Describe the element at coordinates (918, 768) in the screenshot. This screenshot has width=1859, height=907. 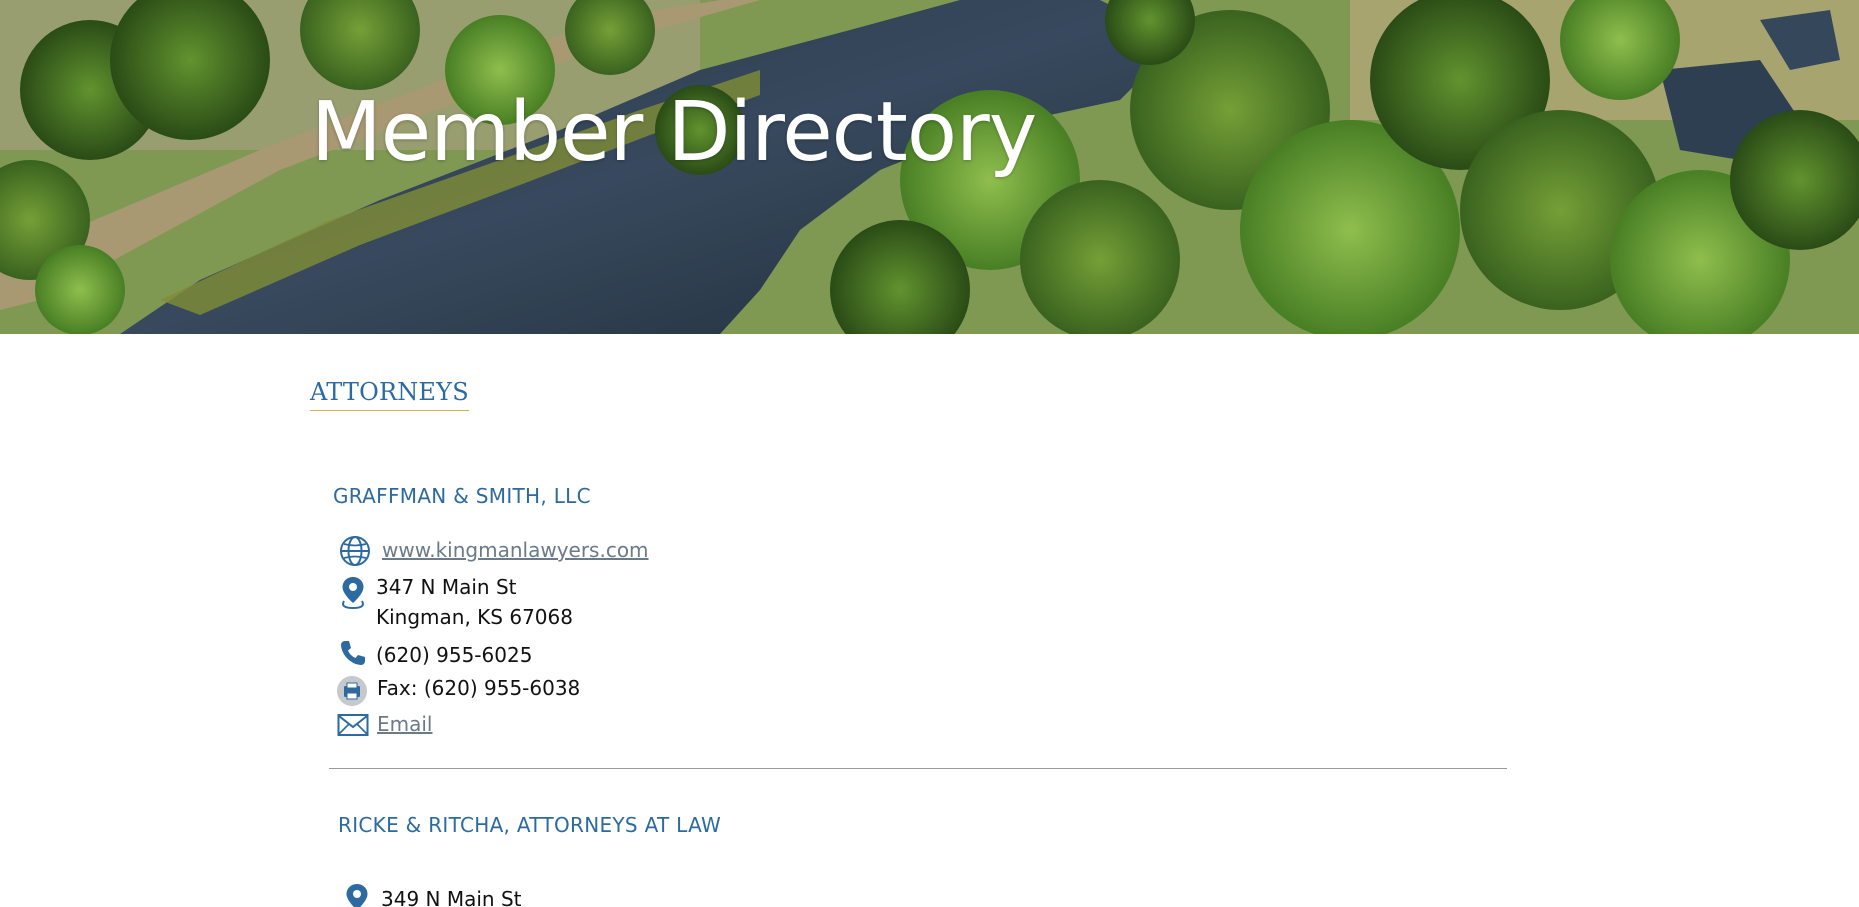
I see `entry-divider` at that location.